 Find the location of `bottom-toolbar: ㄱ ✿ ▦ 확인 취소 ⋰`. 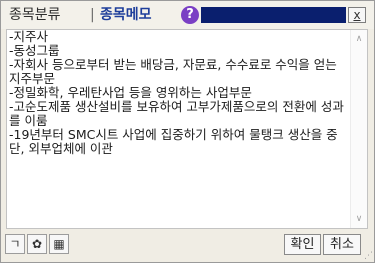

bottom-toolbar: ㄱ ✿ ▦ 확인 취소 ⋰ is located at coordinates (187, 246).